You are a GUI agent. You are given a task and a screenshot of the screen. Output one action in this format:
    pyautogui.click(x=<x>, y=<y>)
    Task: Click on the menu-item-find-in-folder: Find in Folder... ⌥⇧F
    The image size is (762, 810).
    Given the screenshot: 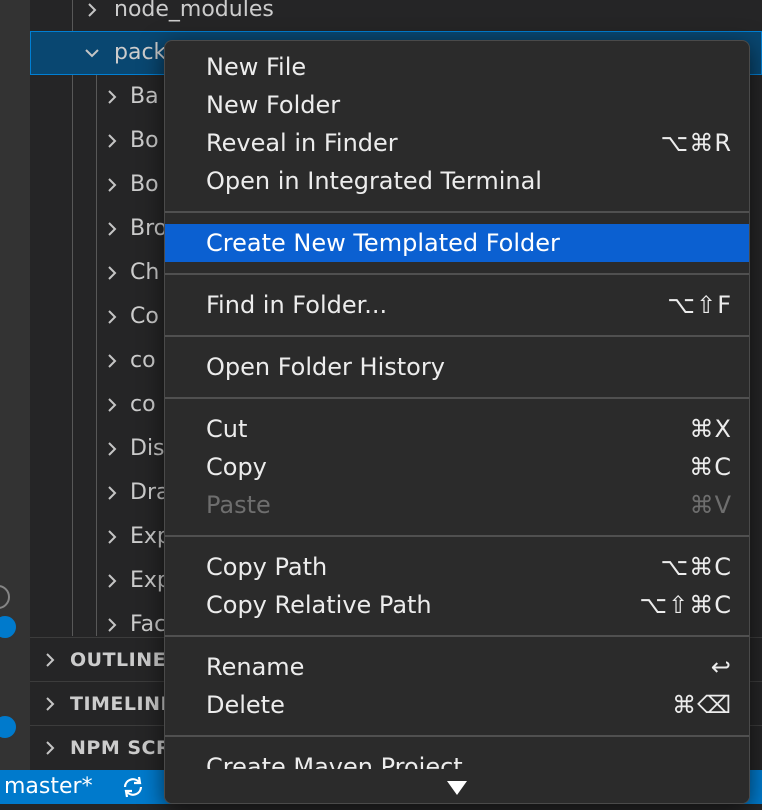 What is the action you would take?
    pyautogui.click(x=457, y=305)
    